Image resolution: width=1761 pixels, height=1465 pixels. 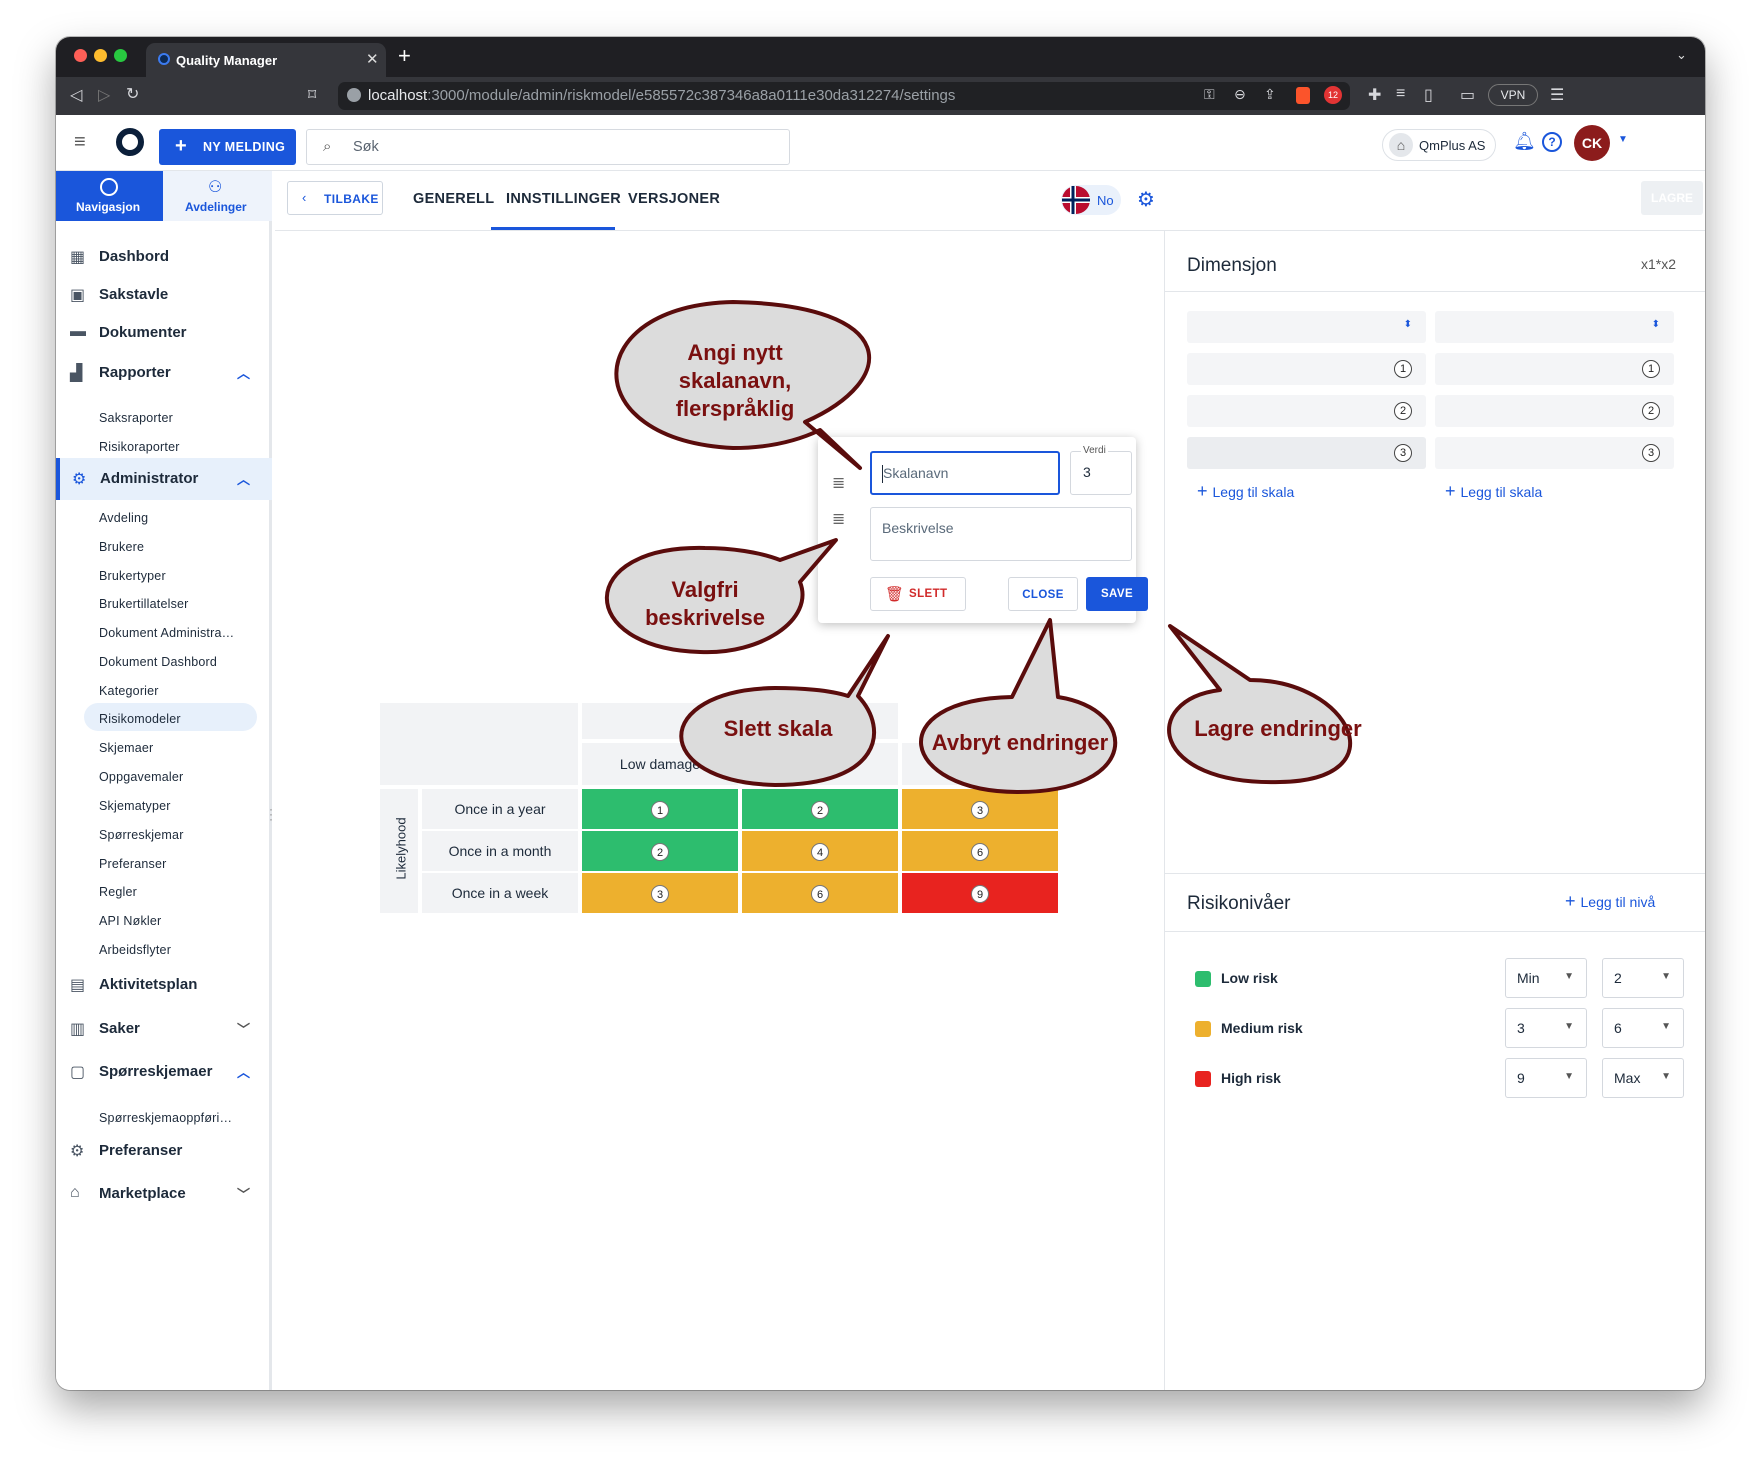 I want to click on callout-line: Angi nytt, so click(x=735, y=352).